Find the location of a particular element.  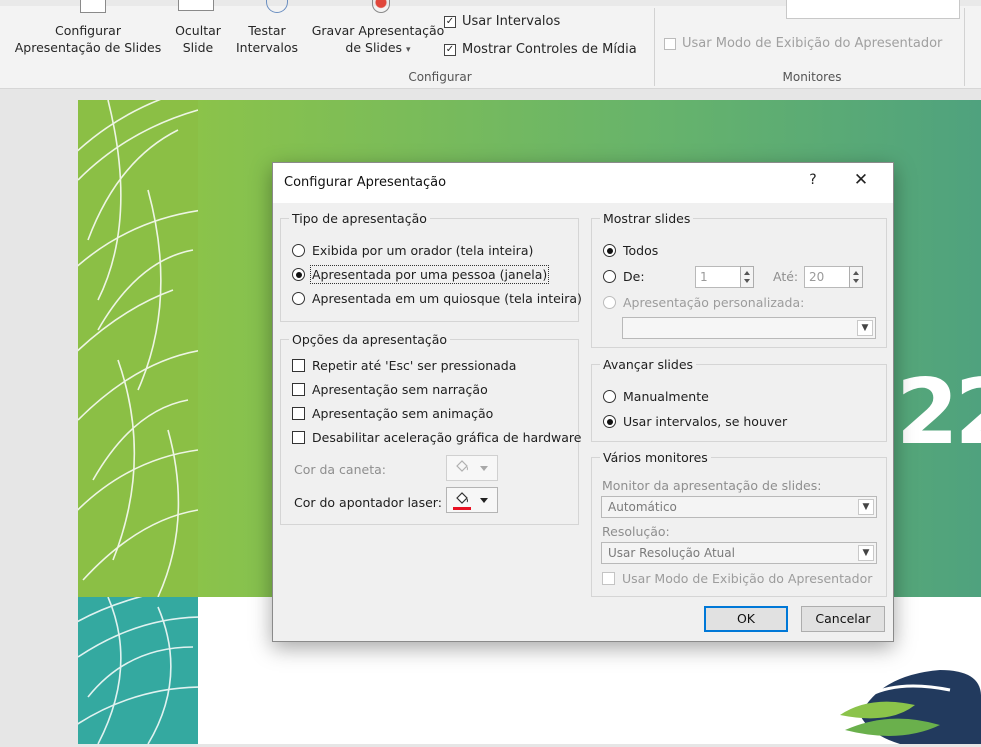

brand-logo-icon is located at coordinates (910, 699).